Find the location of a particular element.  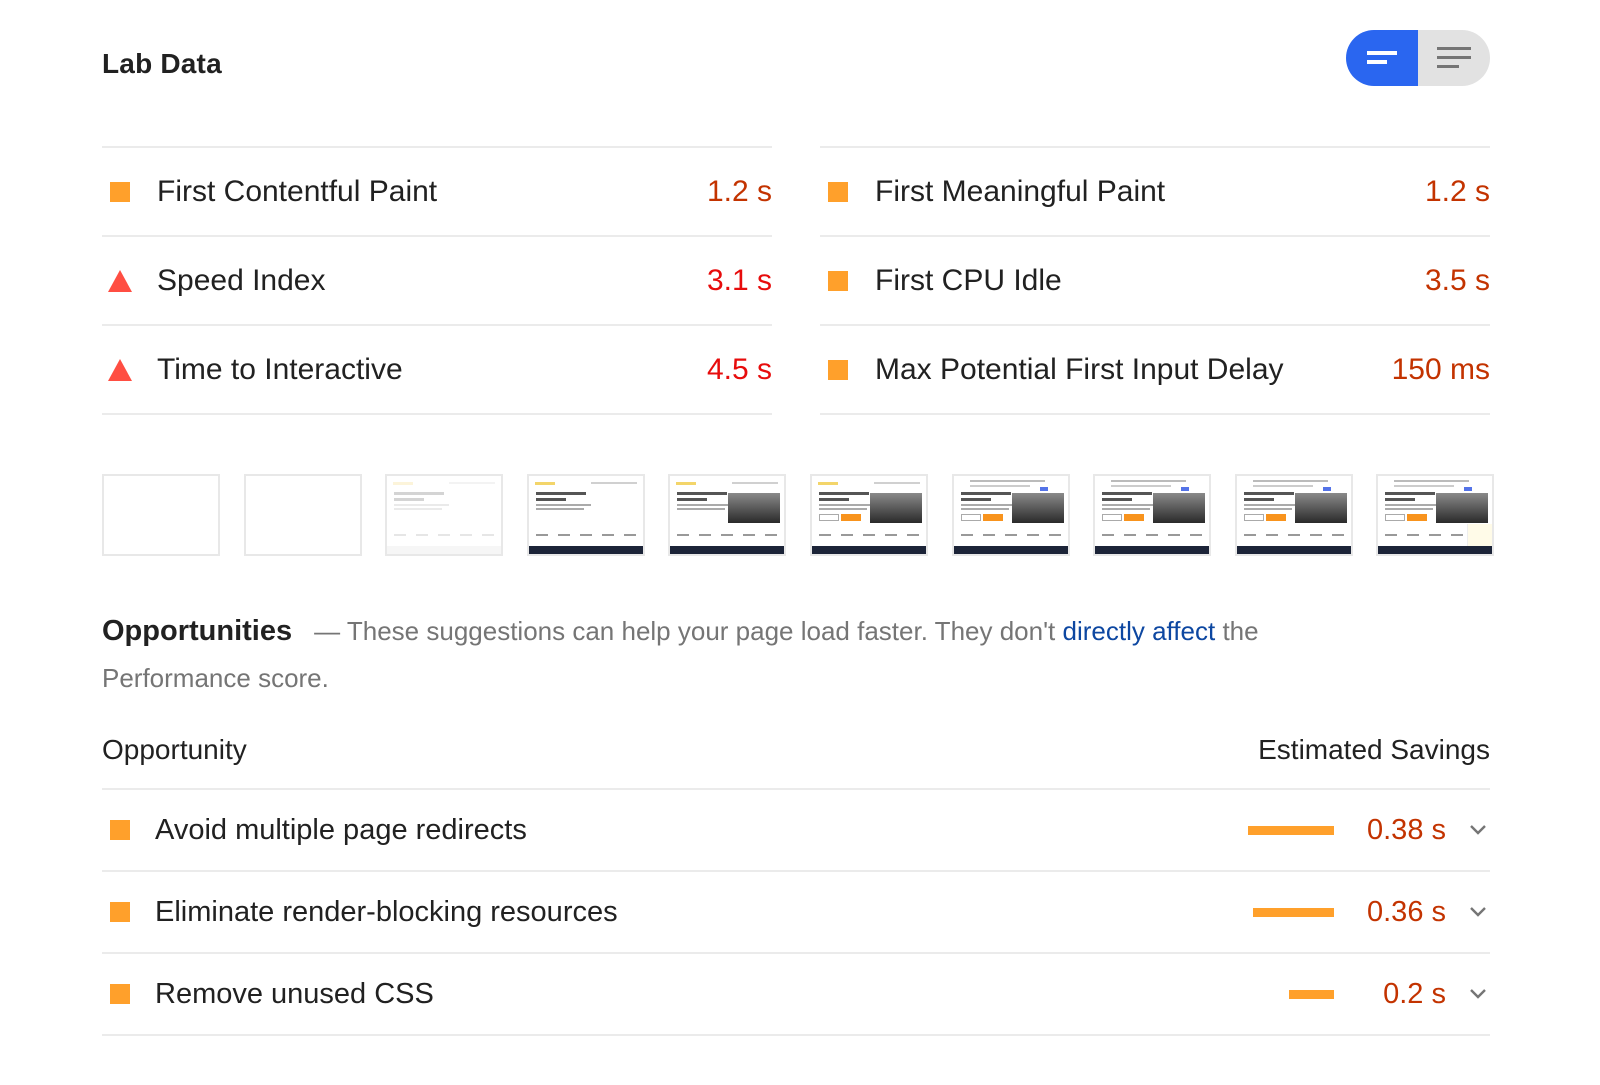

list-lines-icon is located at coordinates (1454, 57).